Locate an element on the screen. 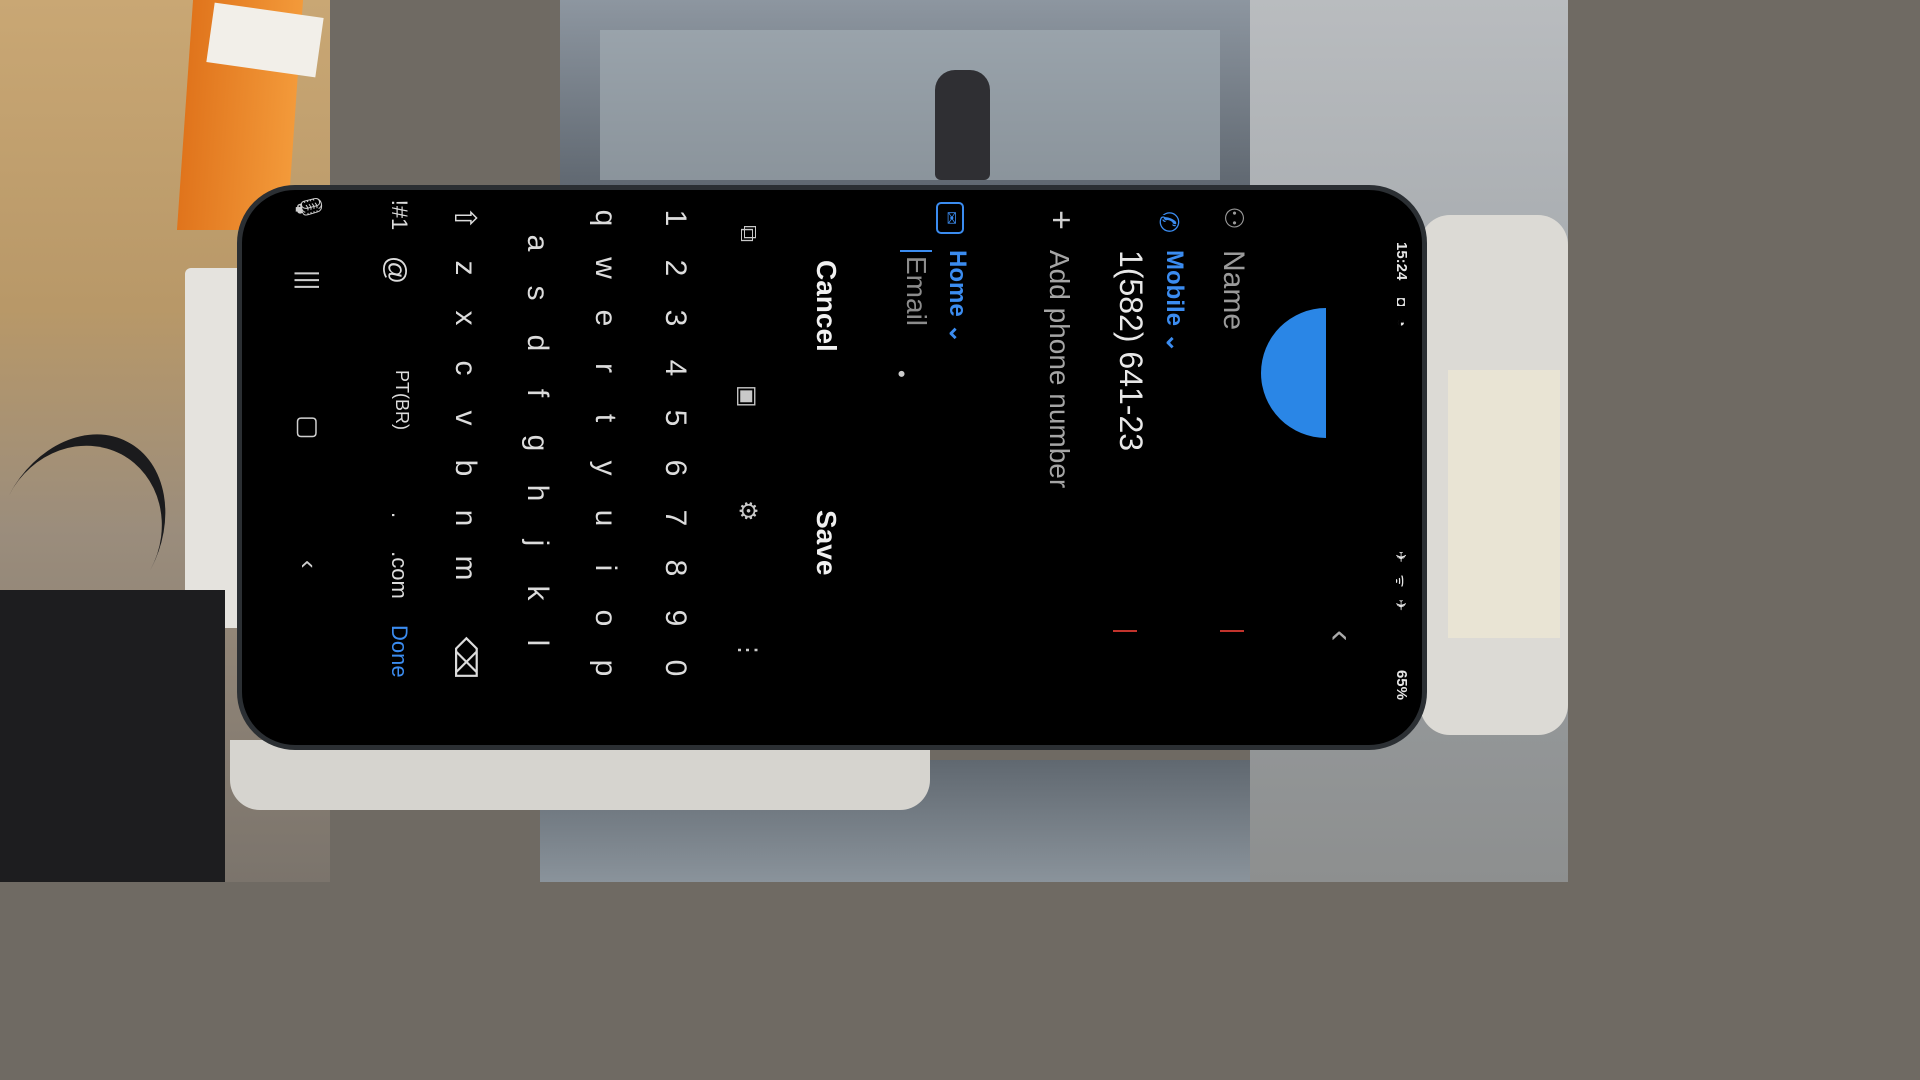  status-bar: 15:24 ◘ ◔ ✈ ᯤ ✈ 65% is located at coordinates (1402, 467).